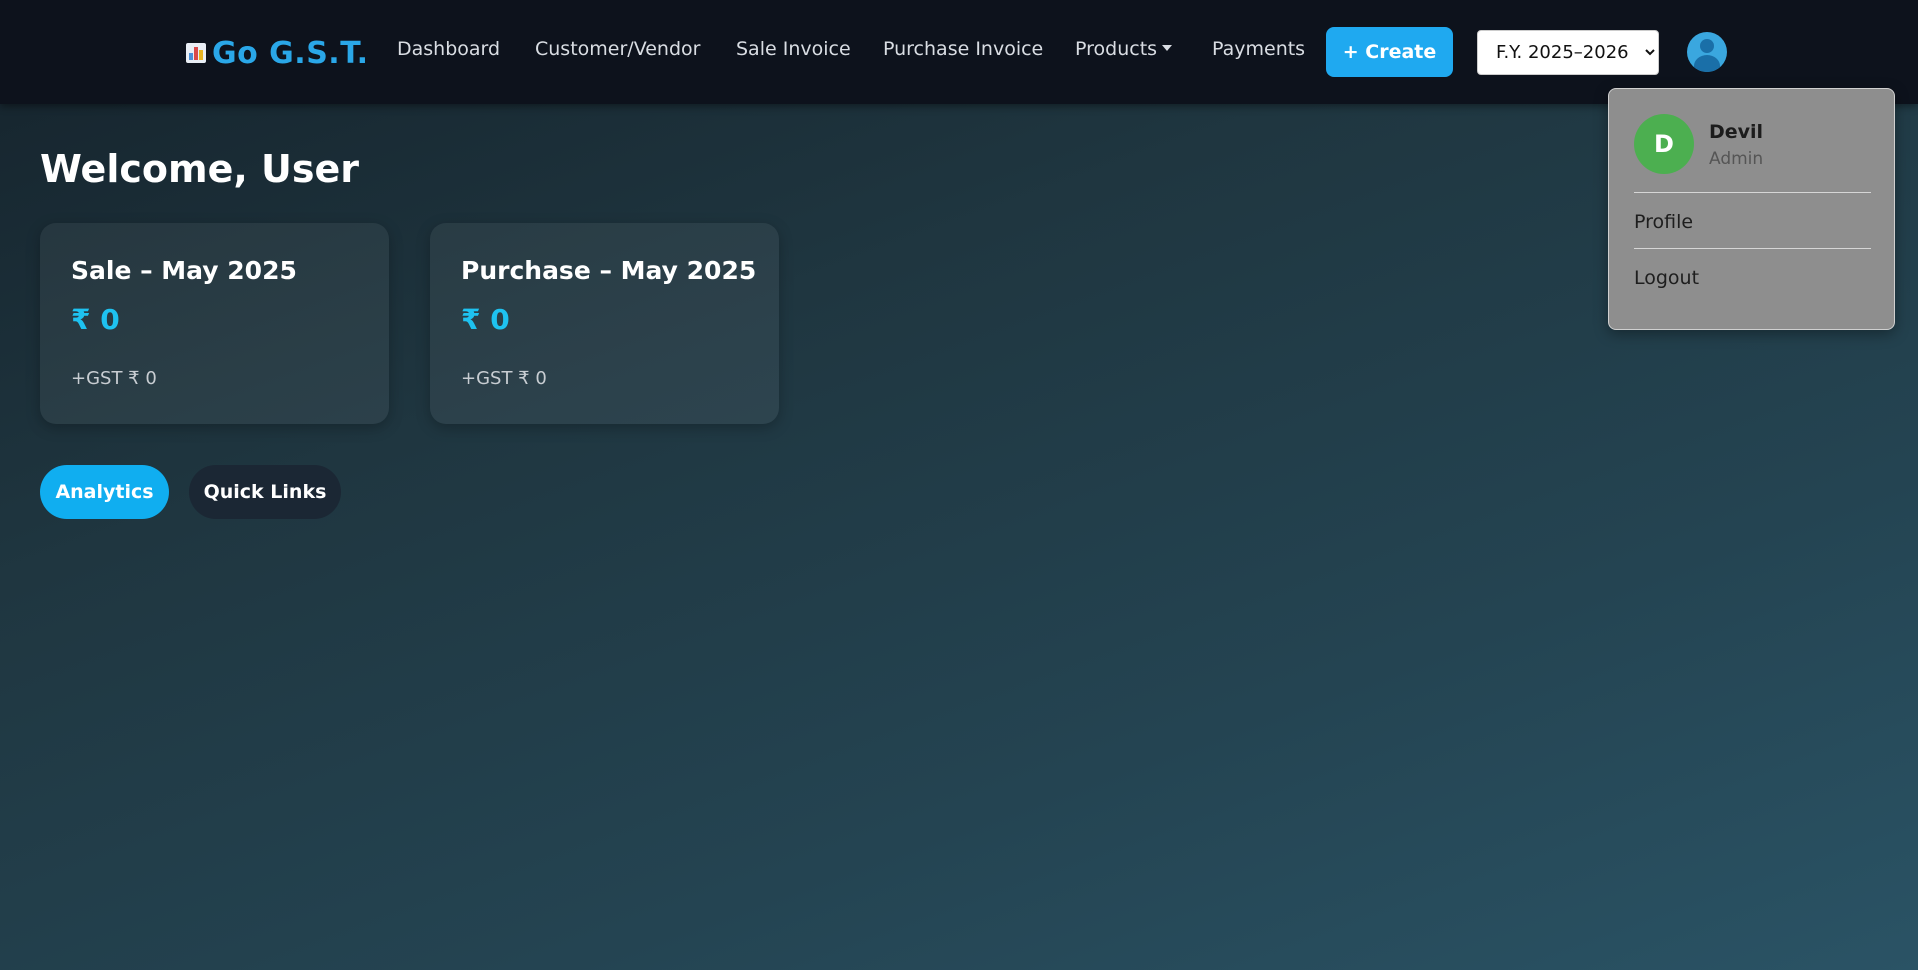  I want to click on tab-quick-links: Quick Links, so click(265, 492).